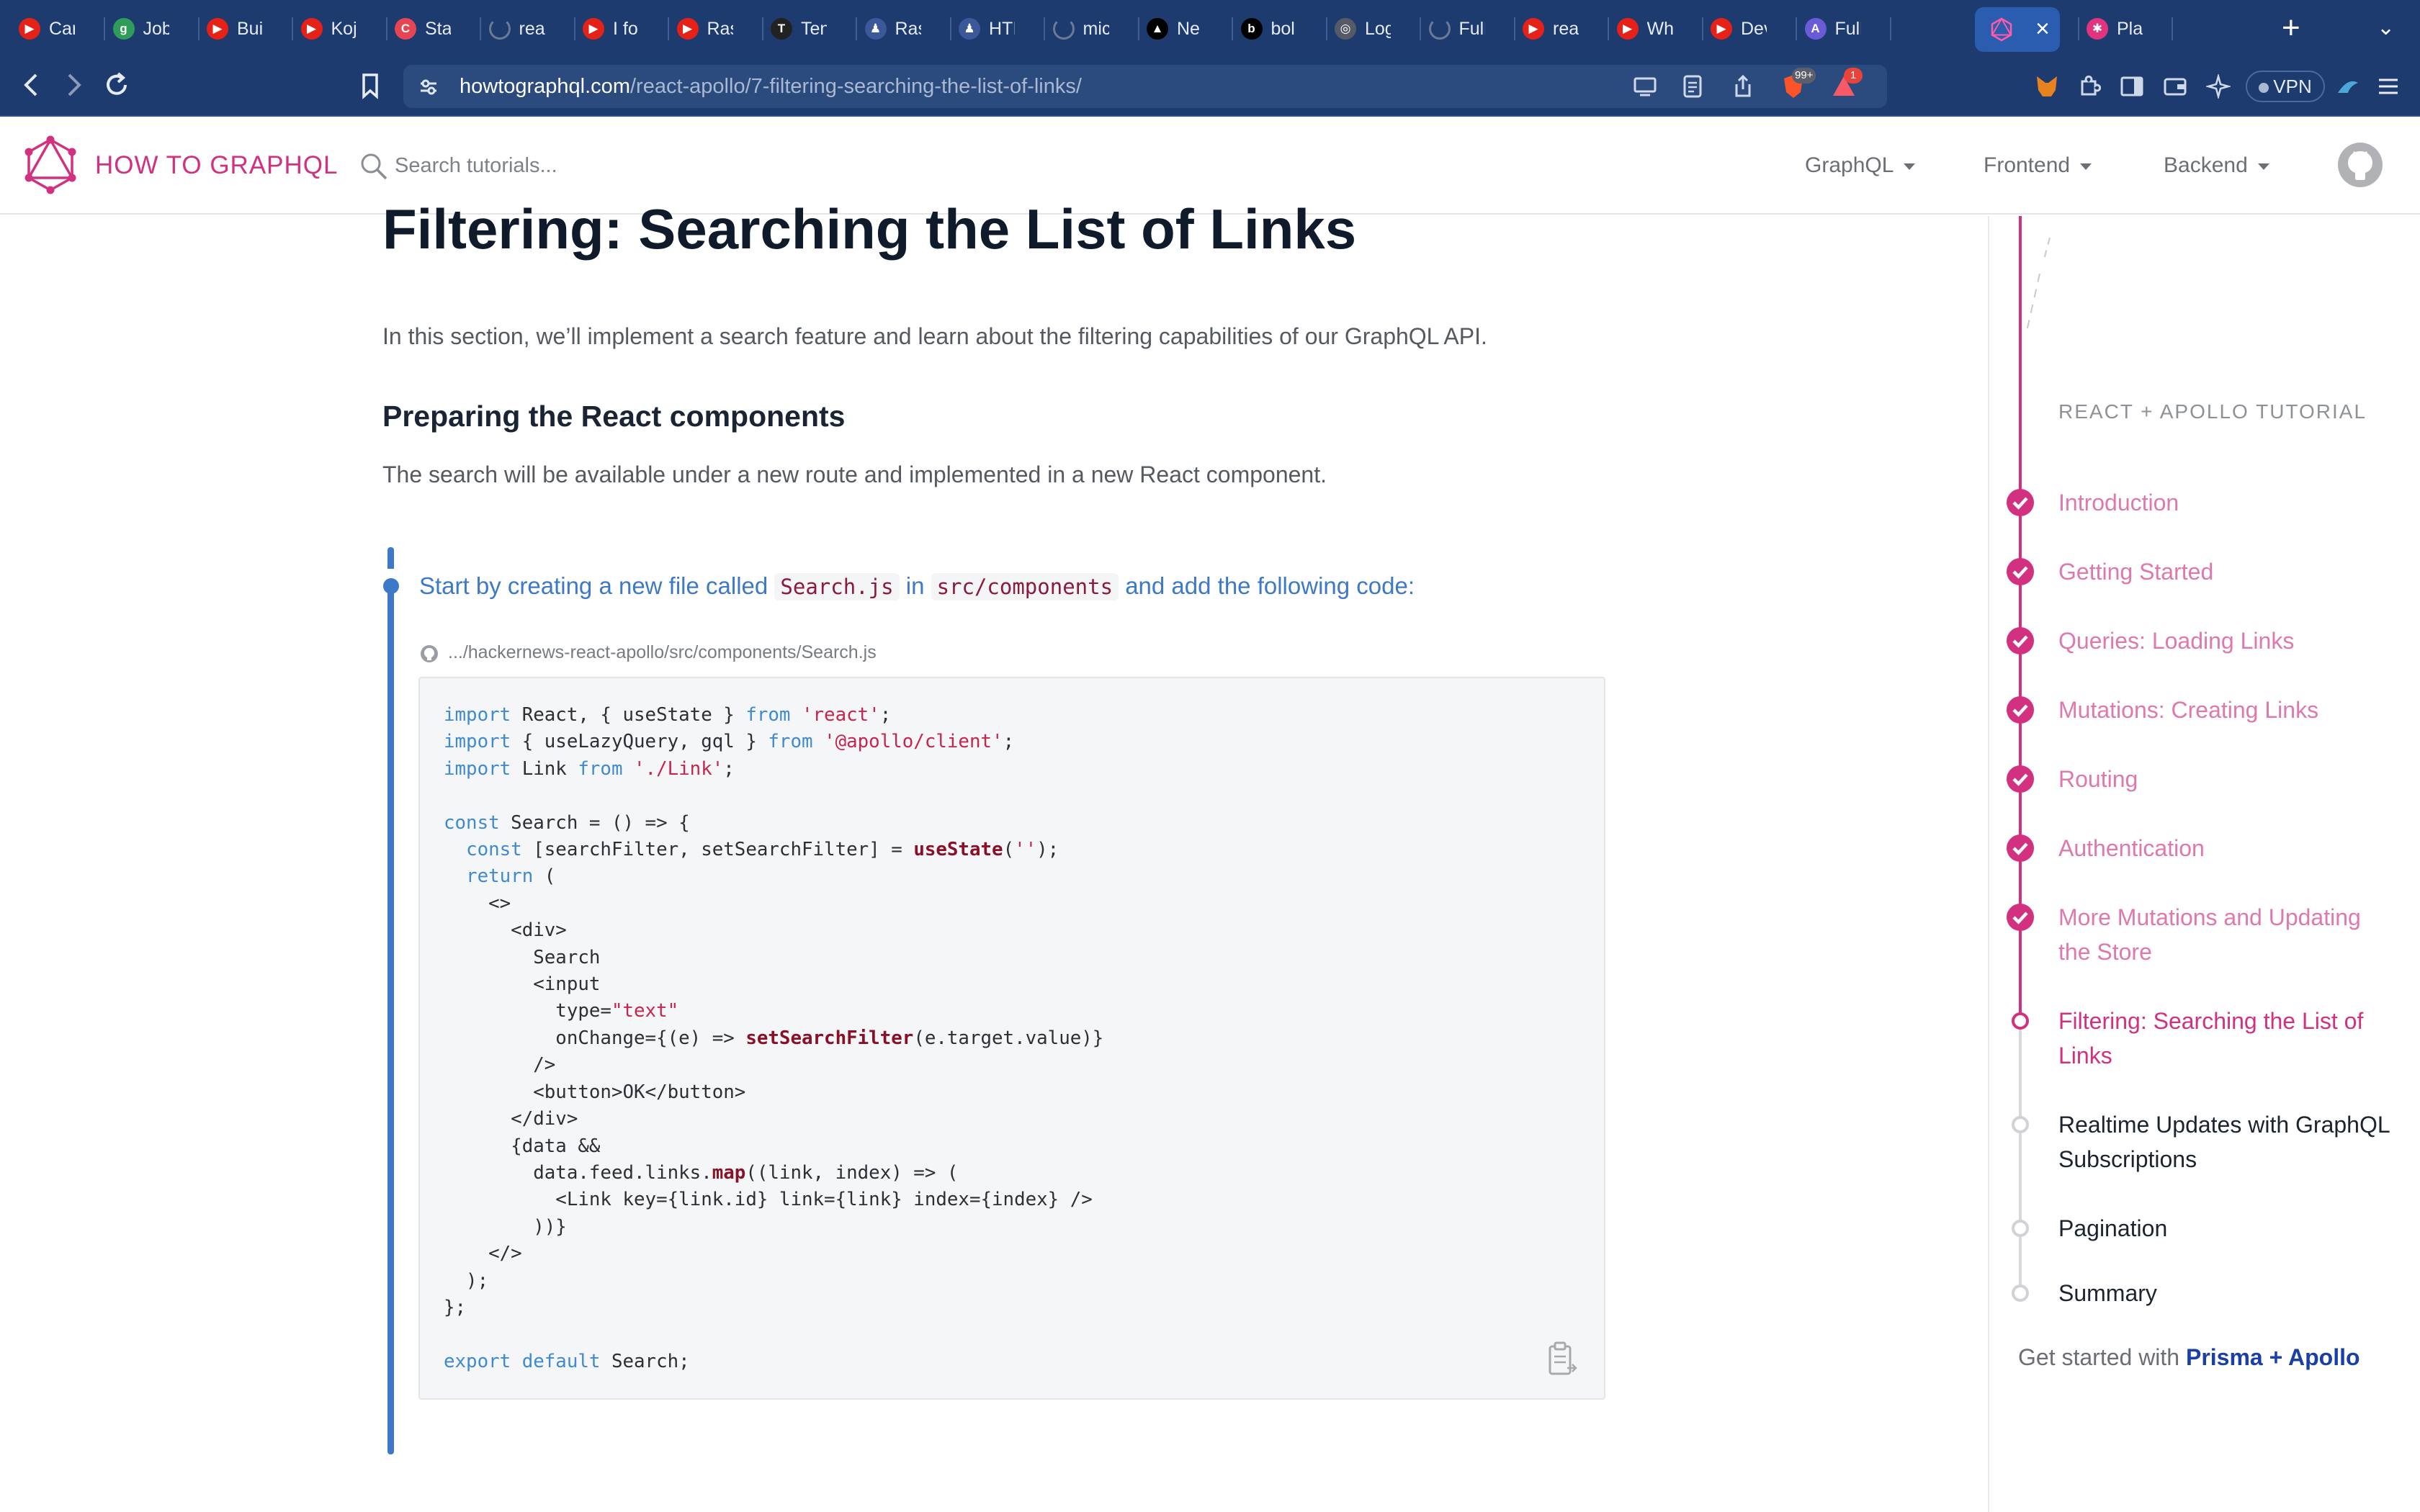 The width and height of the screenshot is (2420, 1512). What do you see at coordinates (2348, 86) in the screenshot?
I see `profile-icon` at bounding box center [2348, 86].